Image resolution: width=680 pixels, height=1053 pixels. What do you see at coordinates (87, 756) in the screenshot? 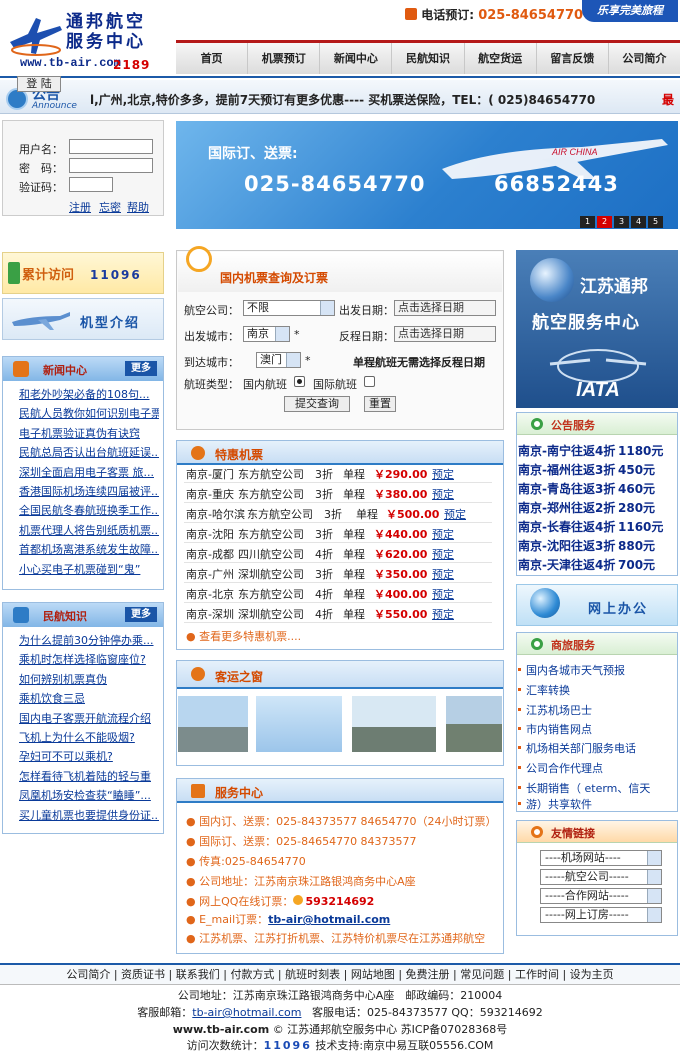
I see `knowledge-item: 孕妇可不可以乘机?` at bounding box center [87, 756].